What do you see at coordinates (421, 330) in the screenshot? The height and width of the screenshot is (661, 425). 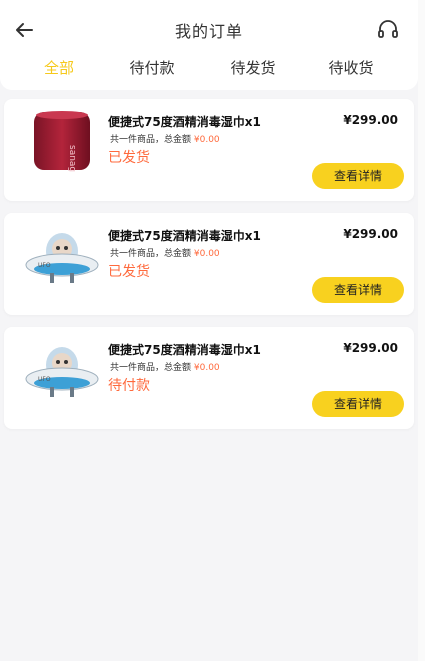 I see `edge-strip` at bounding box center [421, 330].